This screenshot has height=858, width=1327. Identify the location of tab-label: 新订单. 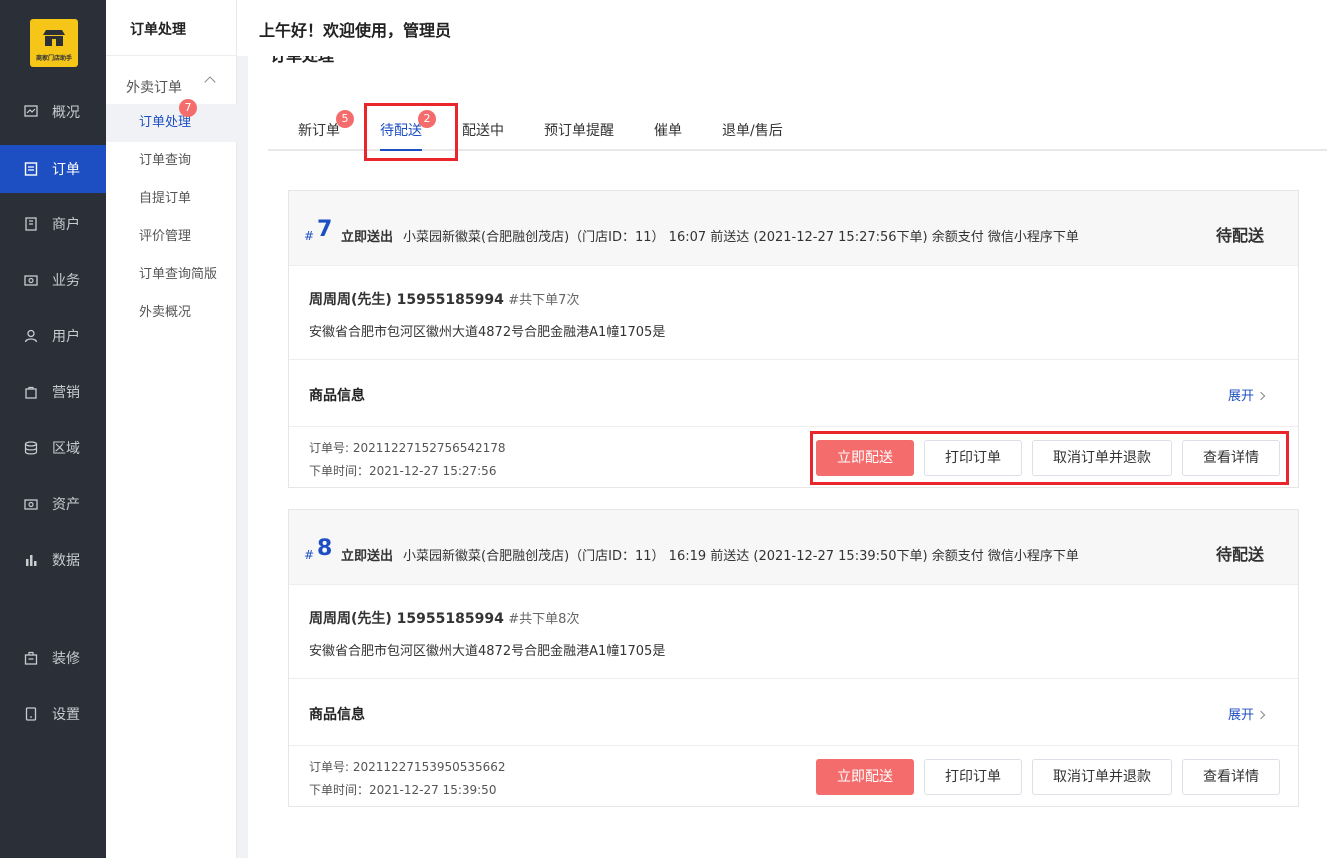
(319, 131).